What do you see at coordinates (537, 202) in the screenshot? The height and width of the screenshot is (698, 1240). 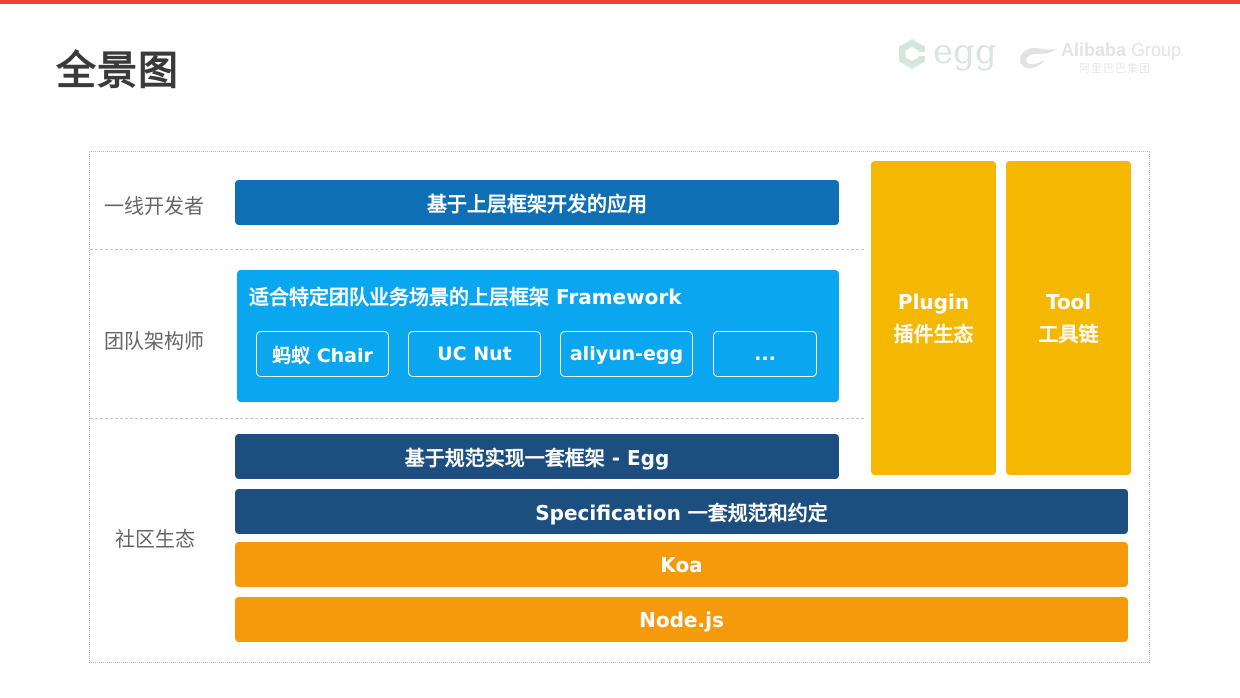 I see `app-layer: 基于上层框架开发的应用` at bounding box center [537, 202].